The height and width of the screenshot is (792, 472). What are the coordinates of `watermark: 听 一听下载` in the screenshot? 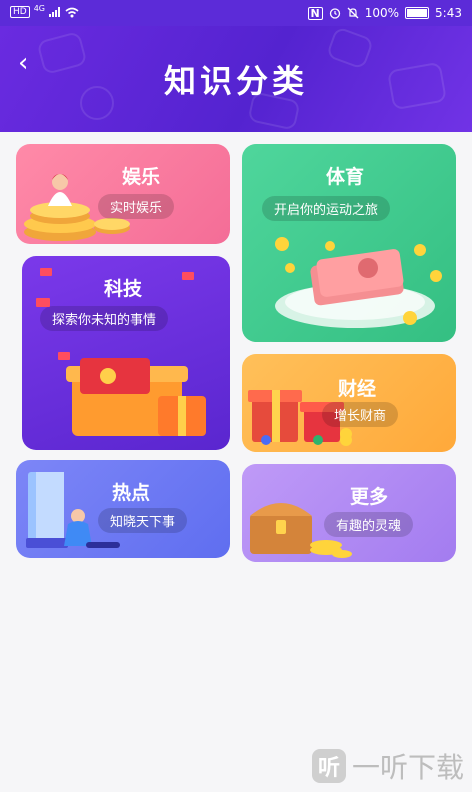 It's located at (387, 766).